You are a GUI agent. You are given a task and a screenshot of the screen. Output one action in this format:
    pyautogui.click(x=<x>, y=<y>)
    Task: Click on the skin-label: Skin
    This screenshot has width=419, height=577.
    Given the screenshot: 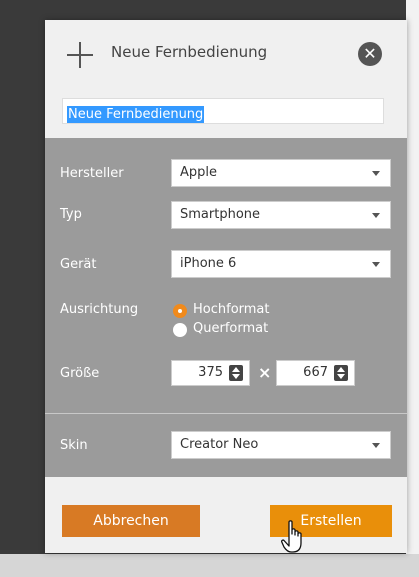 What is the action you would take?
    pyautogui.click(x=74, y=445)
    